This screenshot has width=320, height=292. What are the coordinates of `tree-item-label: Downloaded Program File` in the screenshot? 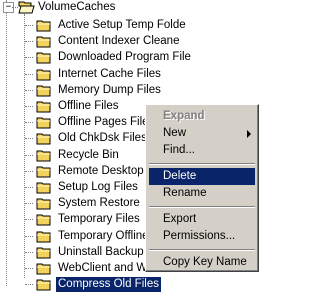 It's located at (124, 57).